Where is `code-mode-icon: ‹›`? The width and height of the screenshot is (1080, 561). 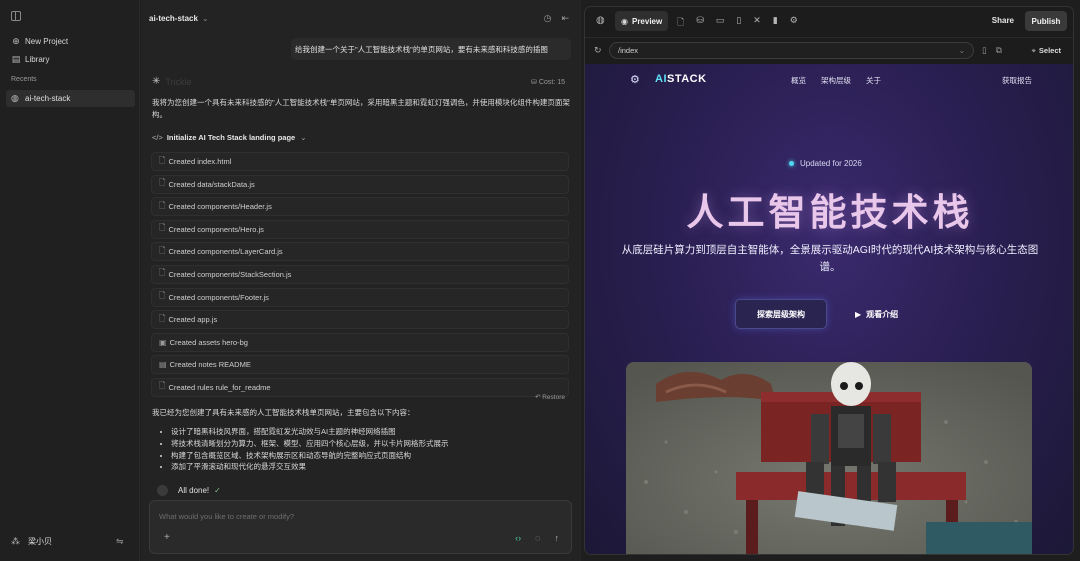
code-mode-icon: ‹› is located at coordinates (518, 538).